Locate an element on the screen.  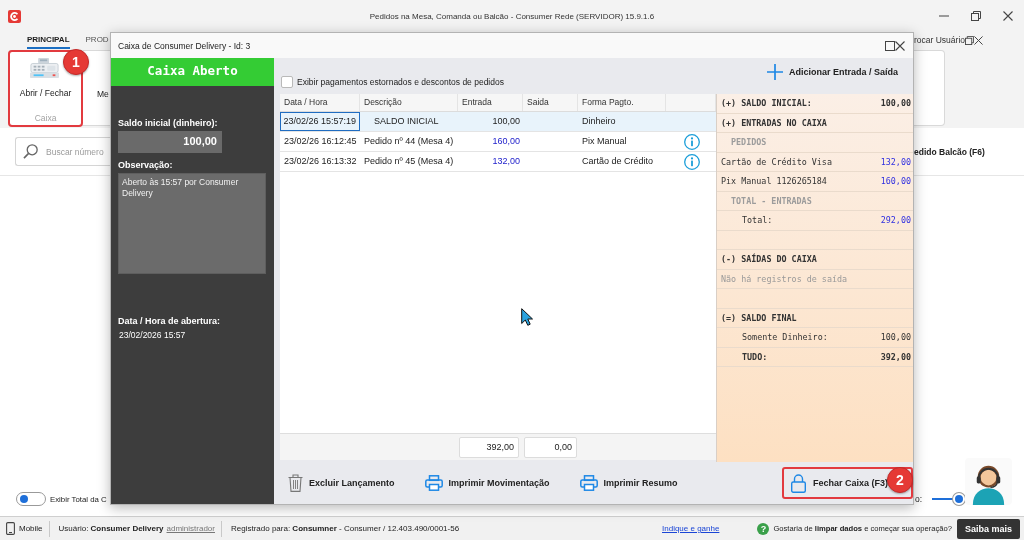
plus-icon is located at coordinates (774, 72).